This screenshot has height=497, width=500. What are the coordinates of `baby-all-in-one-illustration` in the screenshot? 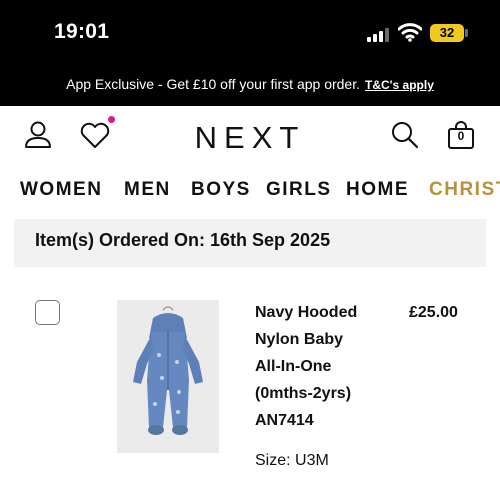 It's located at (168, 376).